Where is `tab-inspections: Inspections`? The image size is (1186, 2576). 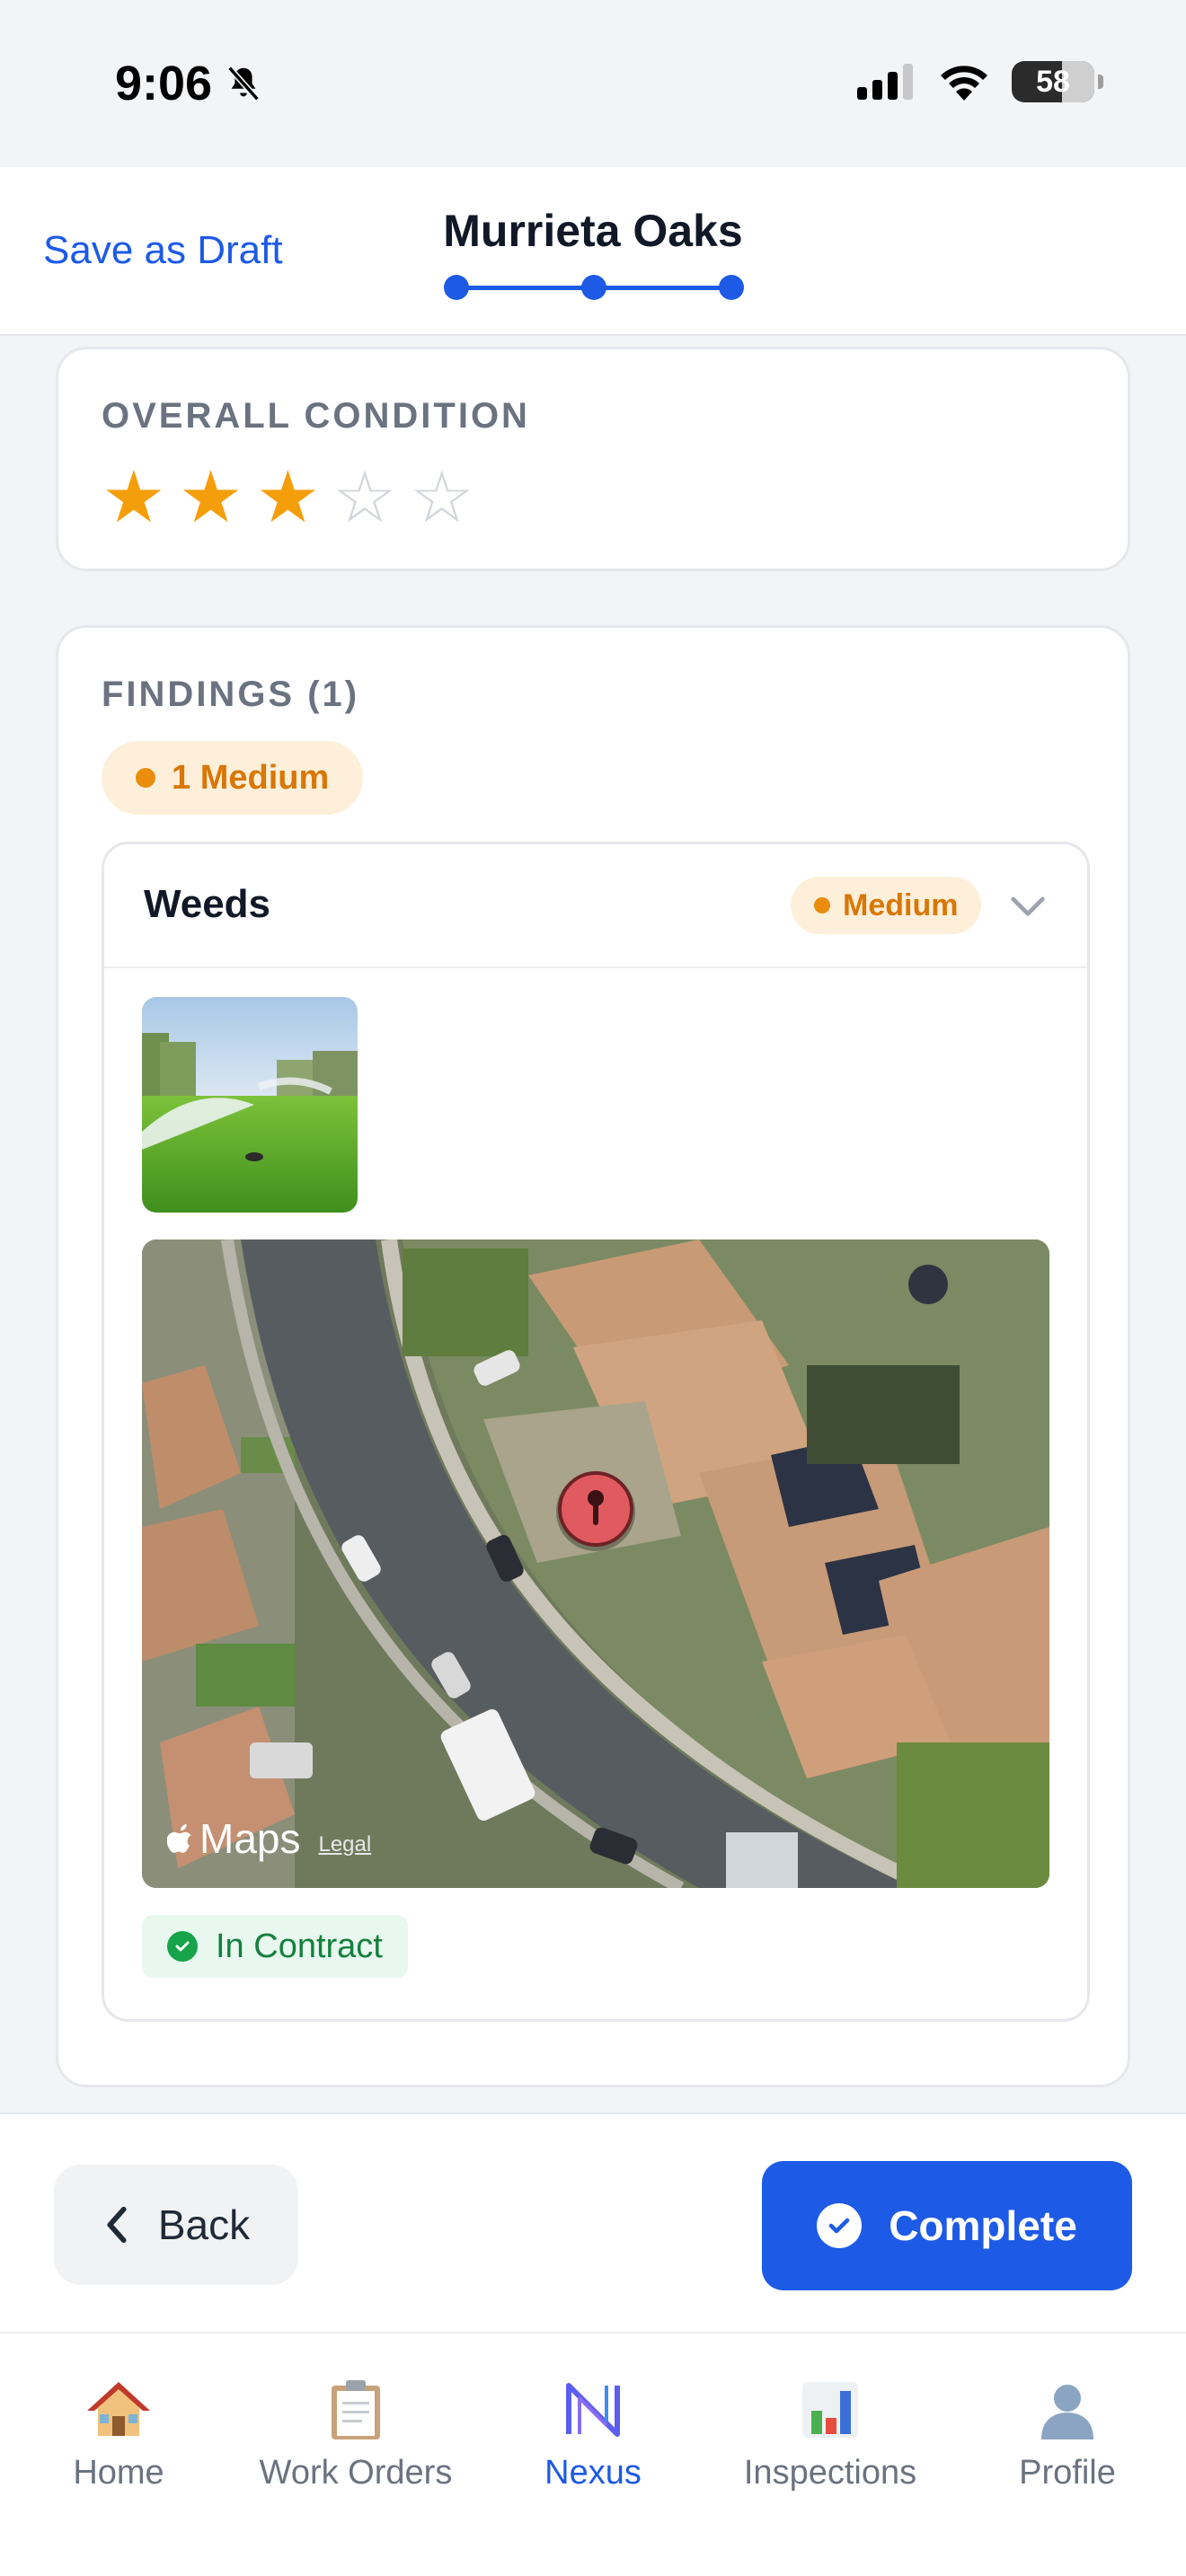
tab-inspections: Inspections is located at coordinates (830, 2435).